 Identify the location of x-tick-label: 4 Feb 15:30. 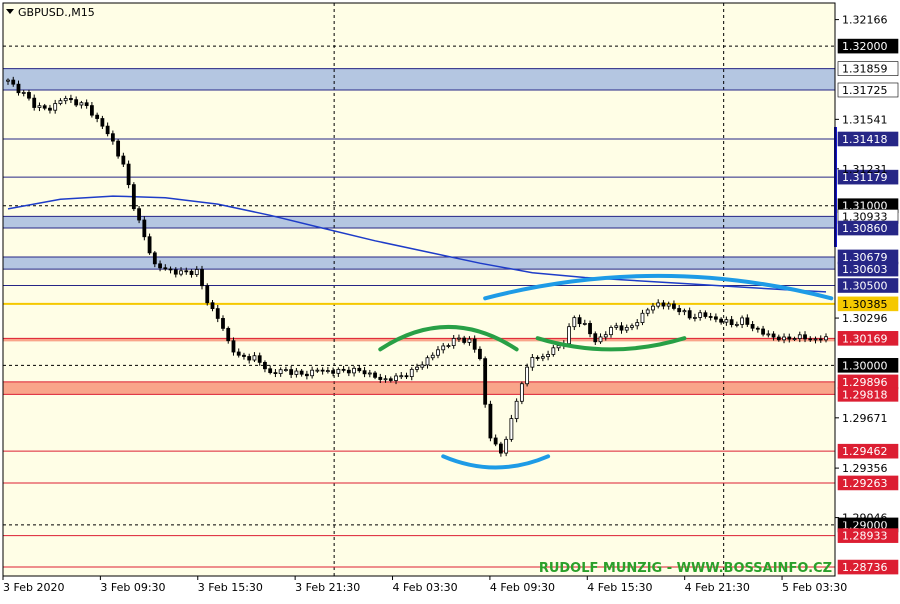
(619, 587).